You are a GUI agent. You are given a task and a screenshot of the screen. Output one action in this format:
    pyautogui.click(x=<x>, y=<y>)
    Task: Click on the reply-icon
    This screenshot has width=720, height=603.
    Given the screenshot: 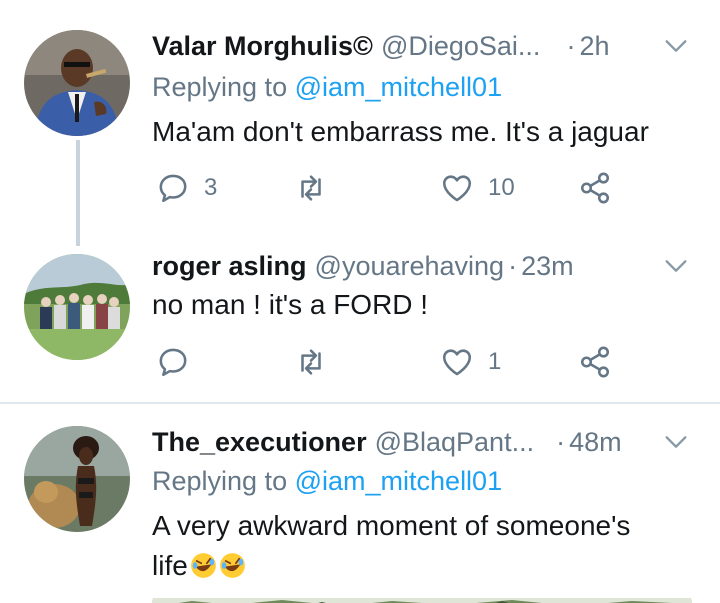 What is the action you would take?
    pyautogui.click(x=173, y=188)
    